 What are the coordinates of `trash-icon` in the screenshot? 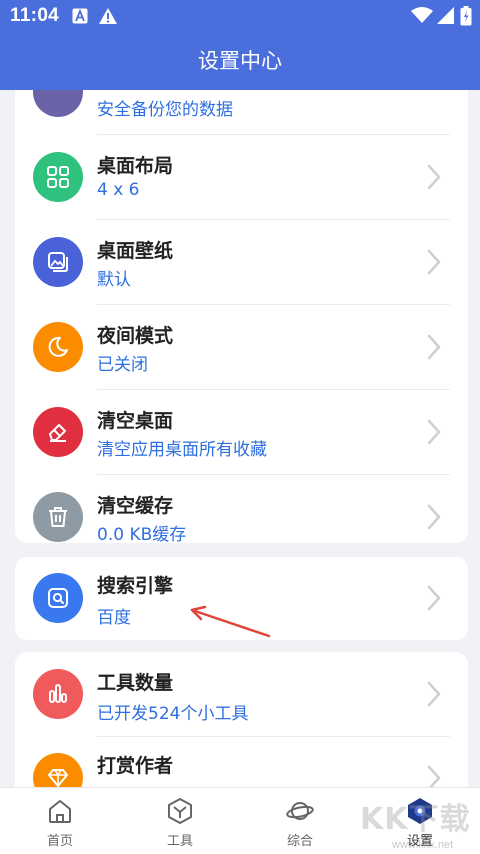 It's located at (58, 517).